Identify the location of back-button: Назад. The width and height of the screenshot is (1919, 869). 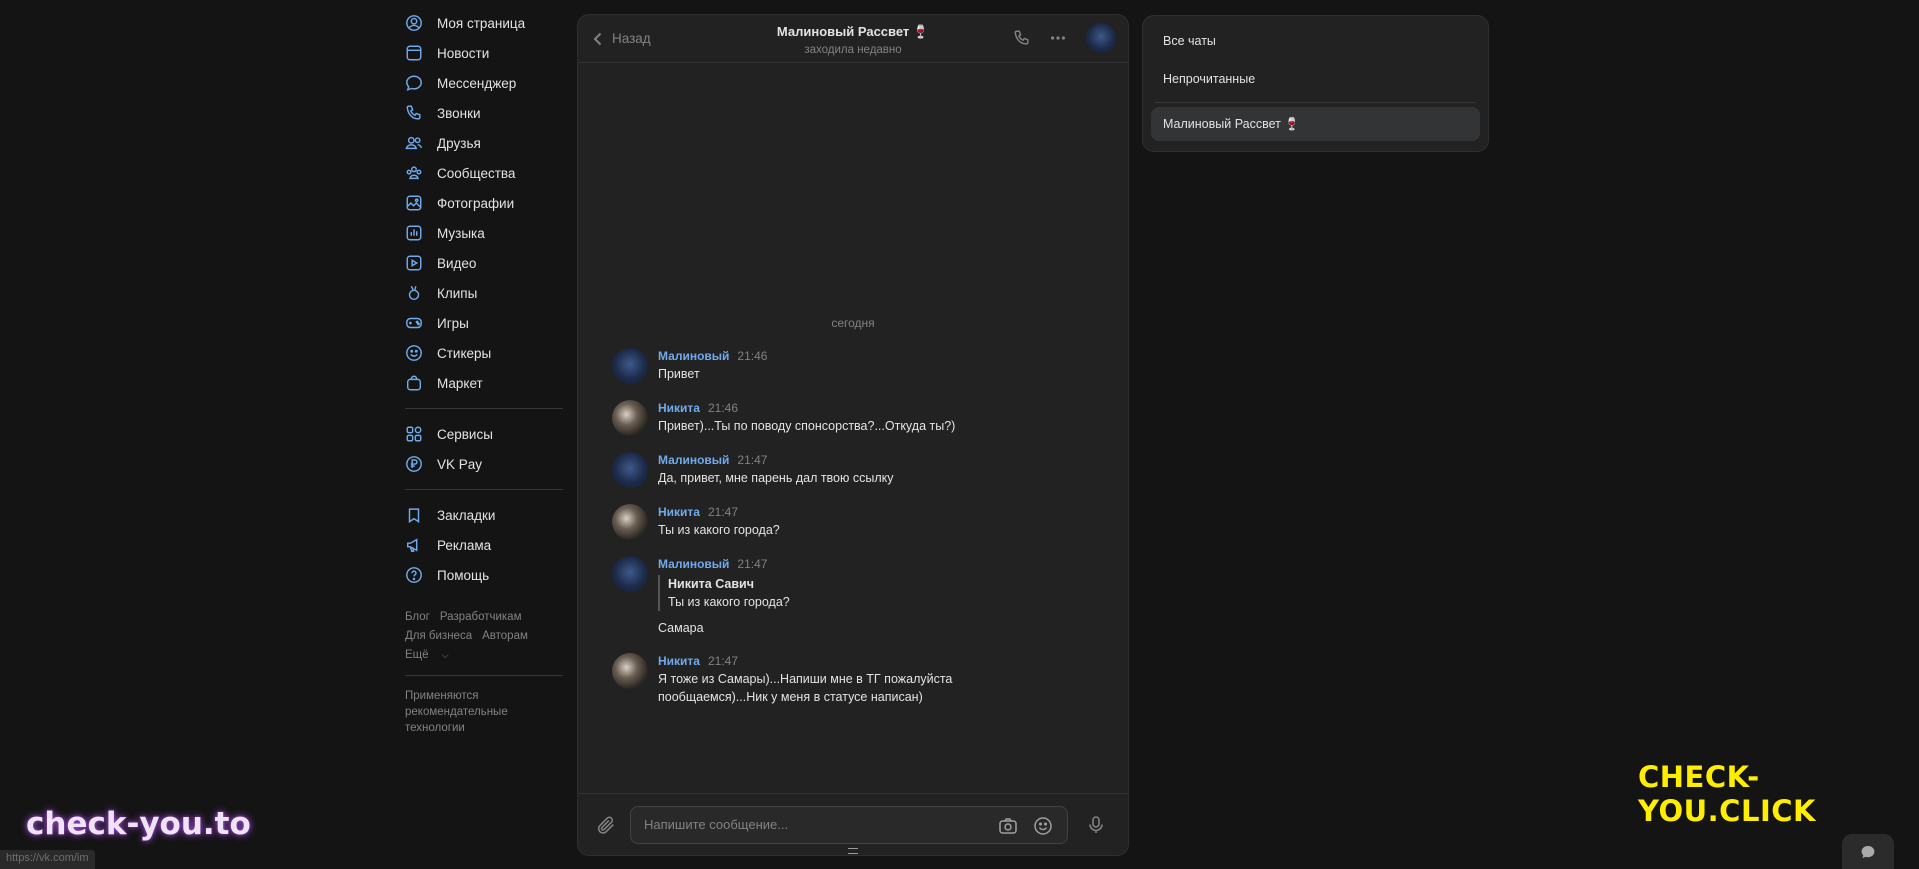
(620, 39).